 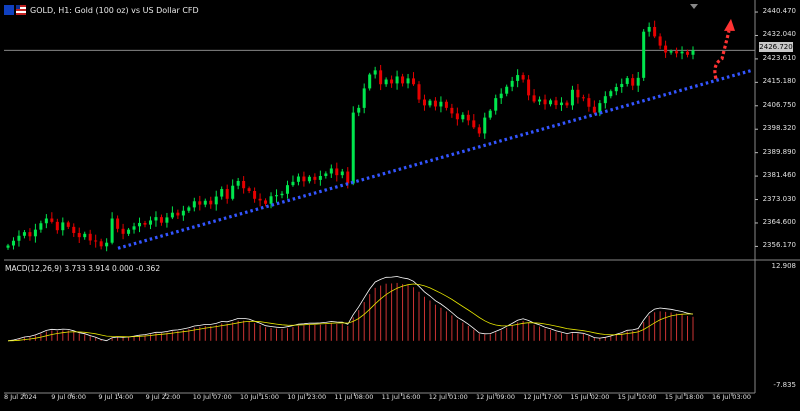 What do you see at coordinates (350, 312) in the screenshot?
I see `macd-signal-line` at bounding box center [350, 312].